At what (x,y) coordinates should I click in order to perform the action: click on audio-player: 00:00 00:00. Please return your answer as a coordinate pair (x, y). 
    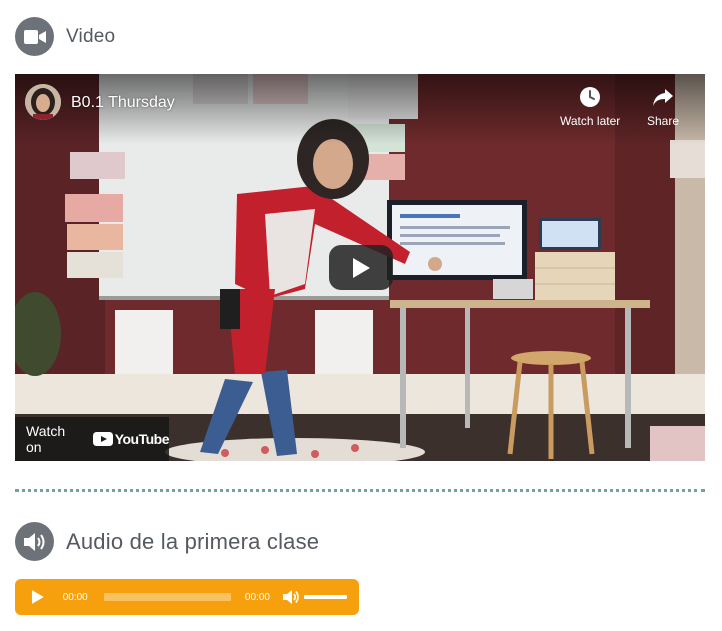
    Looking at the image, I should click on (187, 597).